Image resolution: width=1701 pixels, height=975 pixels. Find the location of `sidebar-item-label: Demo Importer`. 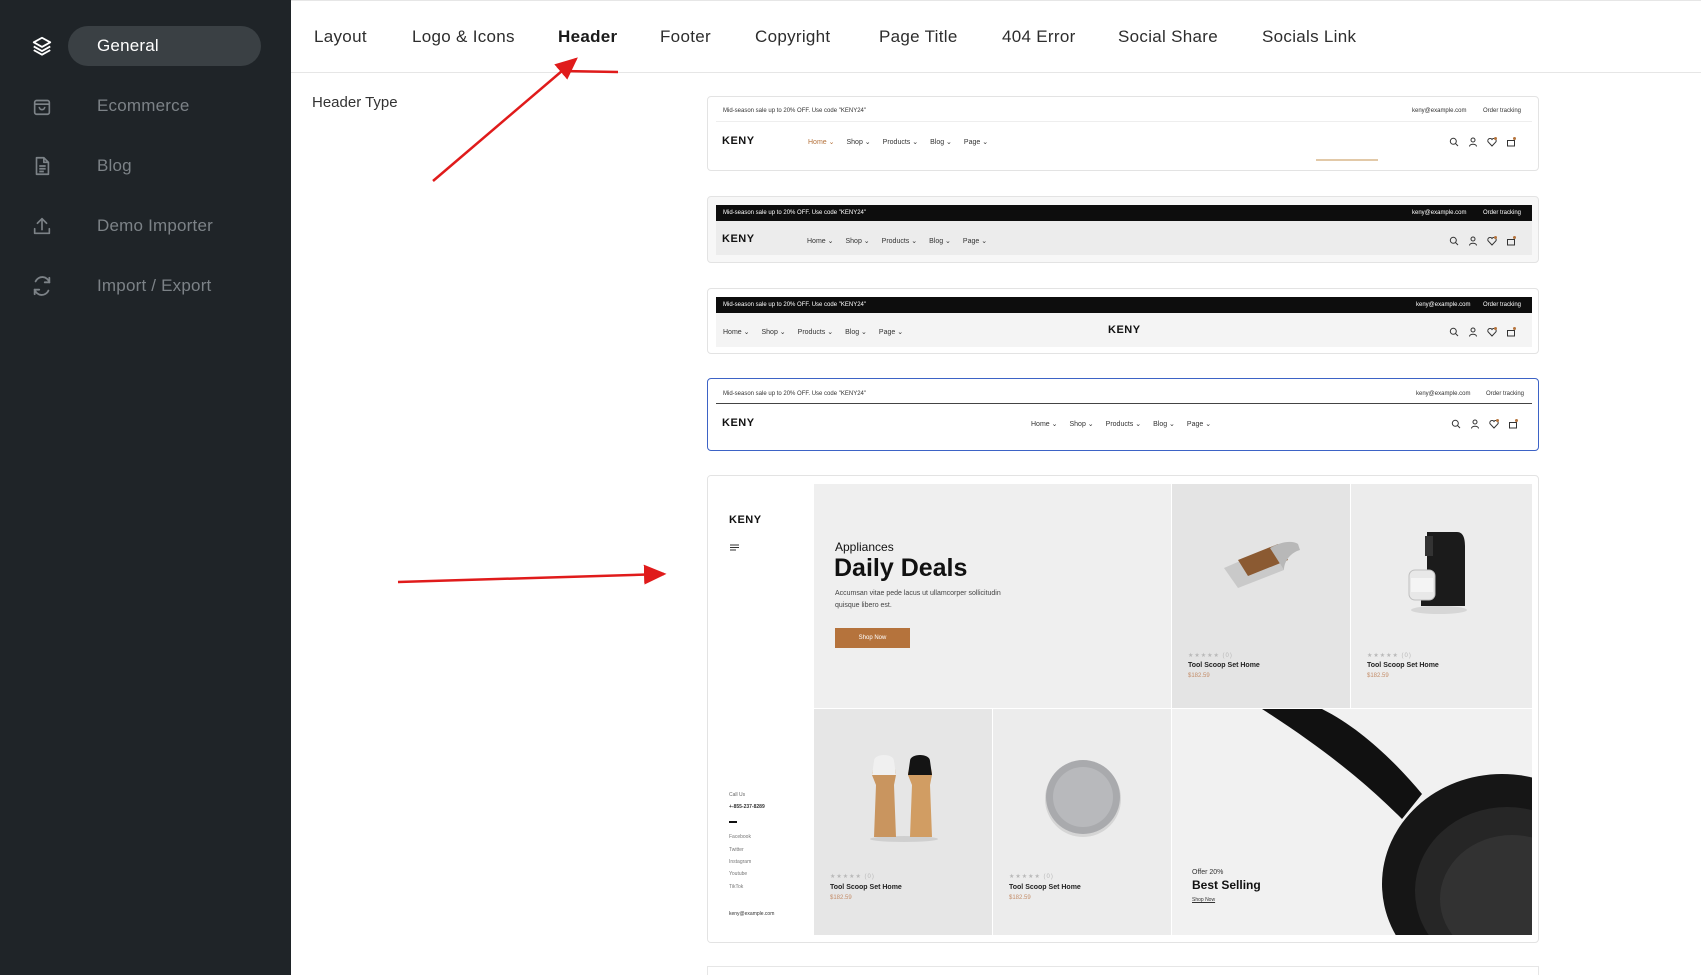

sidebar-item-label: Demo Importer is located at coordinates (155, 225).